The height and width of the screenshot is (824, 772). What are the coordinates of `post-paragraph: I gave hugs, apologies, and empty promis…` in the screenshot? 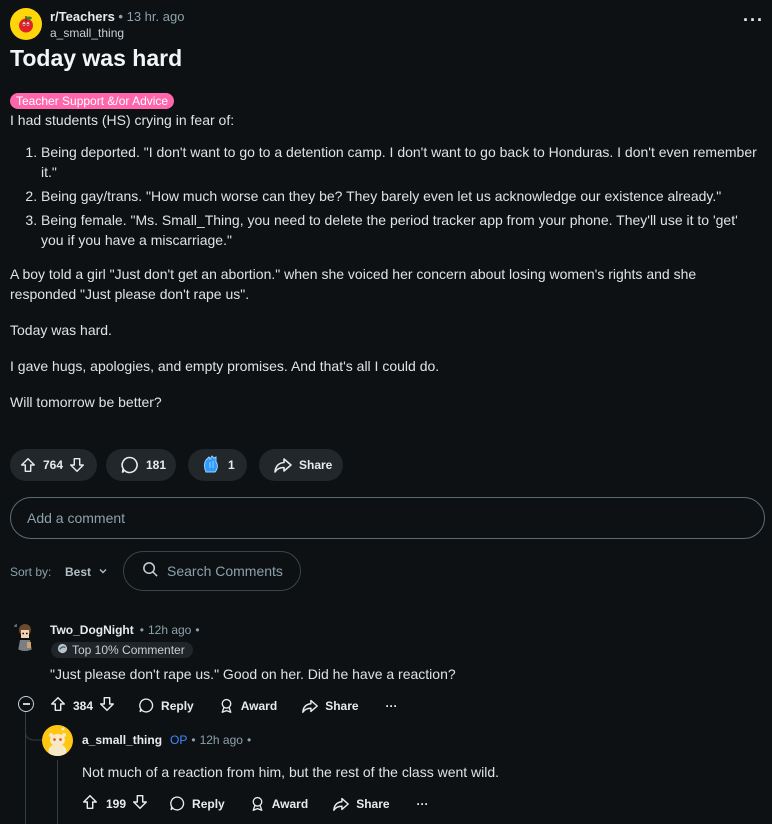 It's located at (225, 366).